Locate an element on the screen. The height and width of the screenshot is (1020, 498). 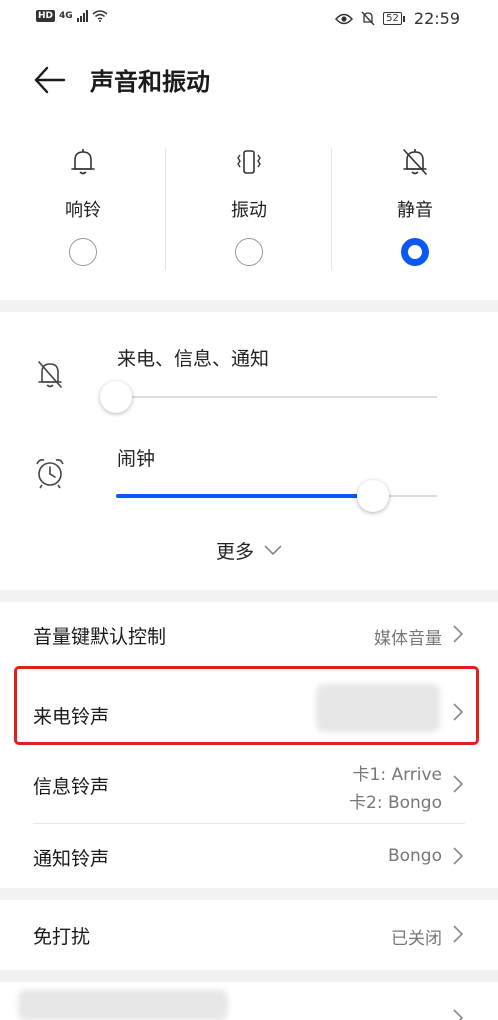
alarm-clock-icon is located at coordinates (50, 474).